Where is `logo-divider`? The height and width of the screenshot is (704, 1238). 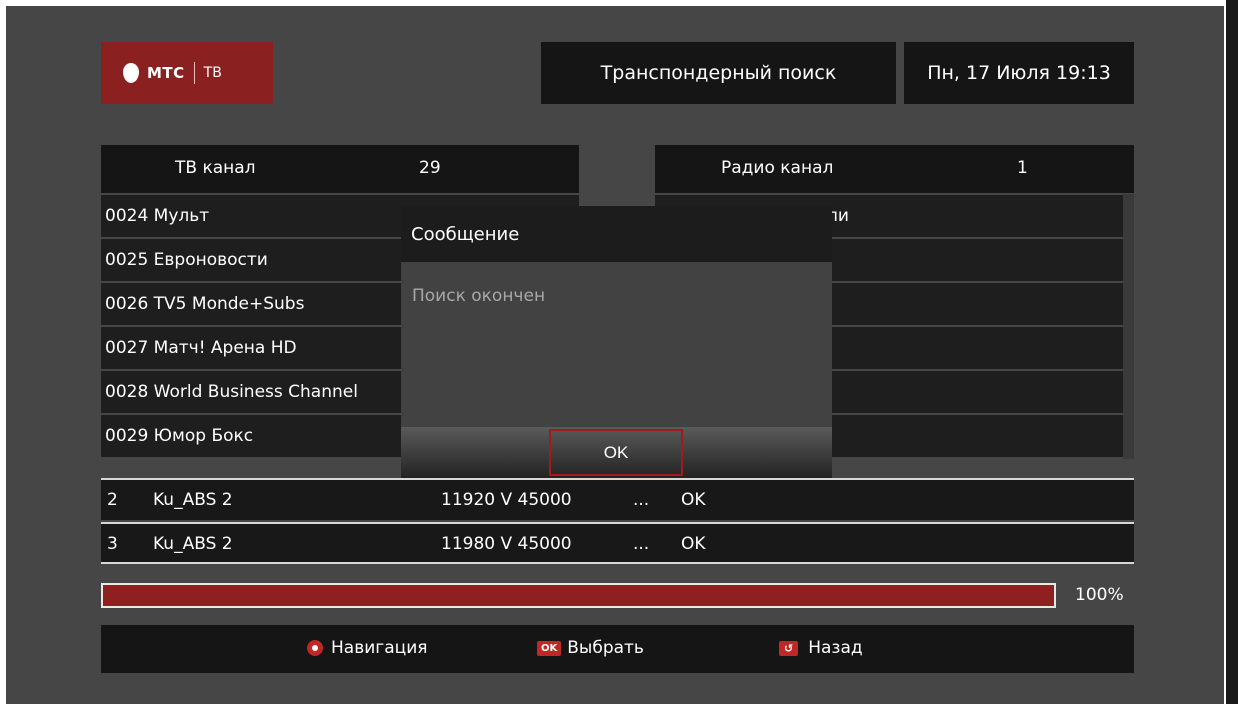
logo-divider is located at coordinates (194, 73).